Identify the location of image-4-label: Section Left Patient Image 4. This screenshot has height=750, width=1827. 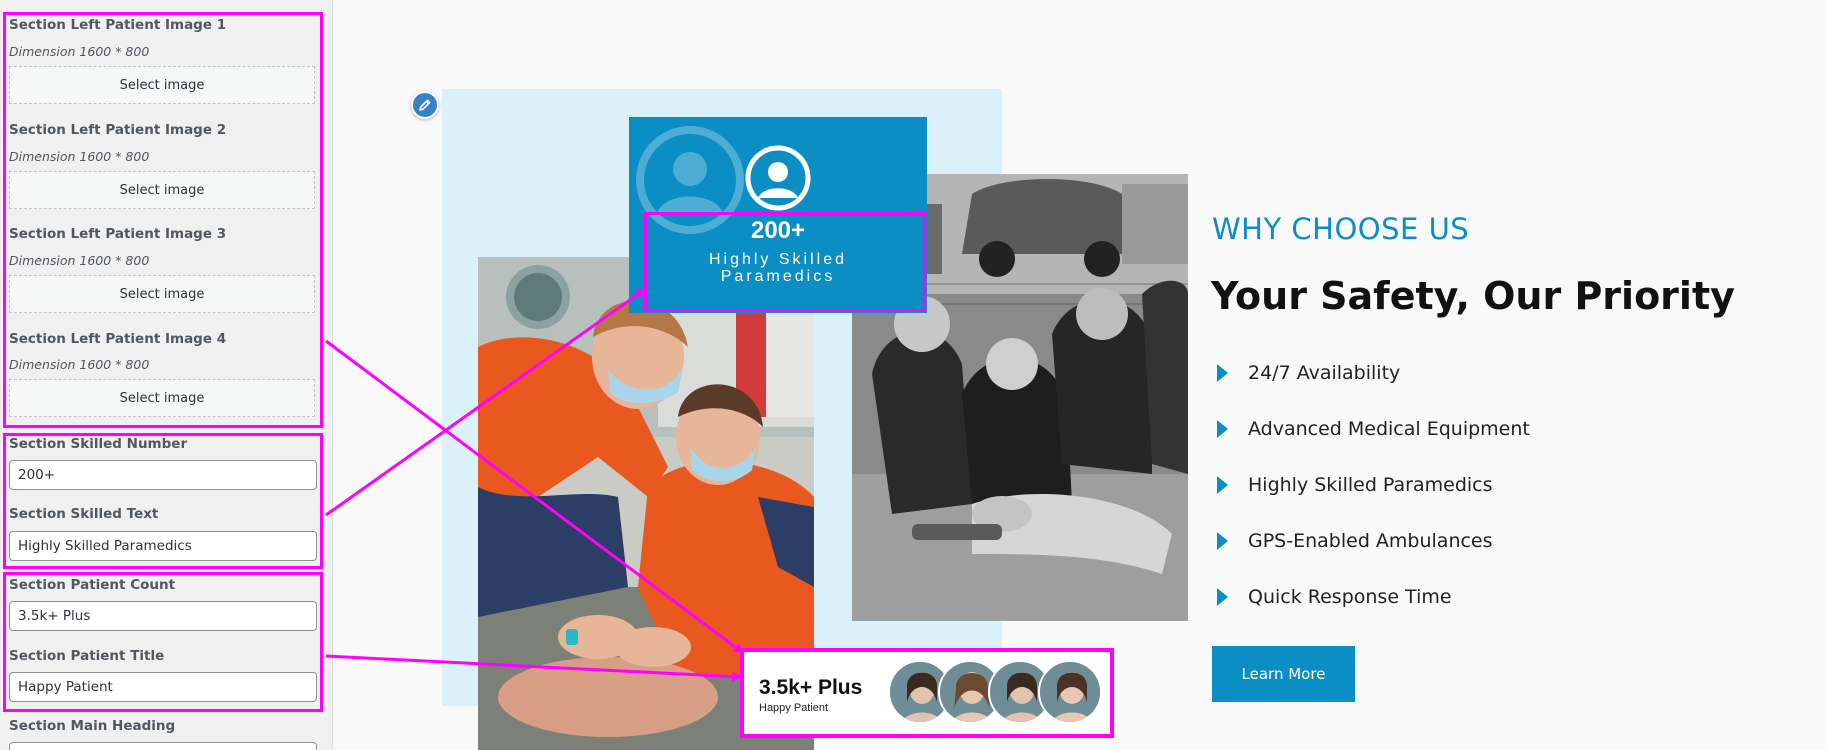
(118, 339).